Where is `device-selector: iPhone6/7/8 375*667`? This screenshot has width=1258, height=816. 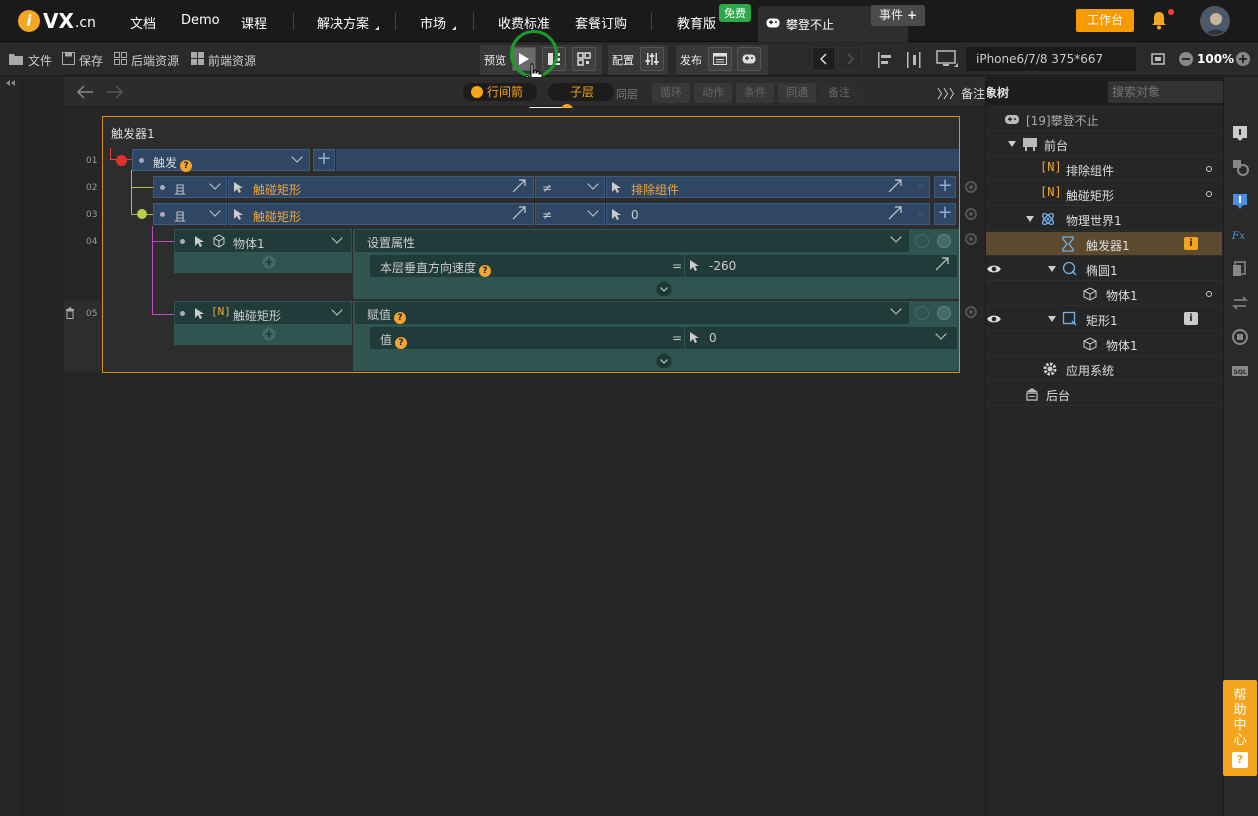
device-selector: iPhone6/7/8 375*667 is located at coordinates (1051, 59).